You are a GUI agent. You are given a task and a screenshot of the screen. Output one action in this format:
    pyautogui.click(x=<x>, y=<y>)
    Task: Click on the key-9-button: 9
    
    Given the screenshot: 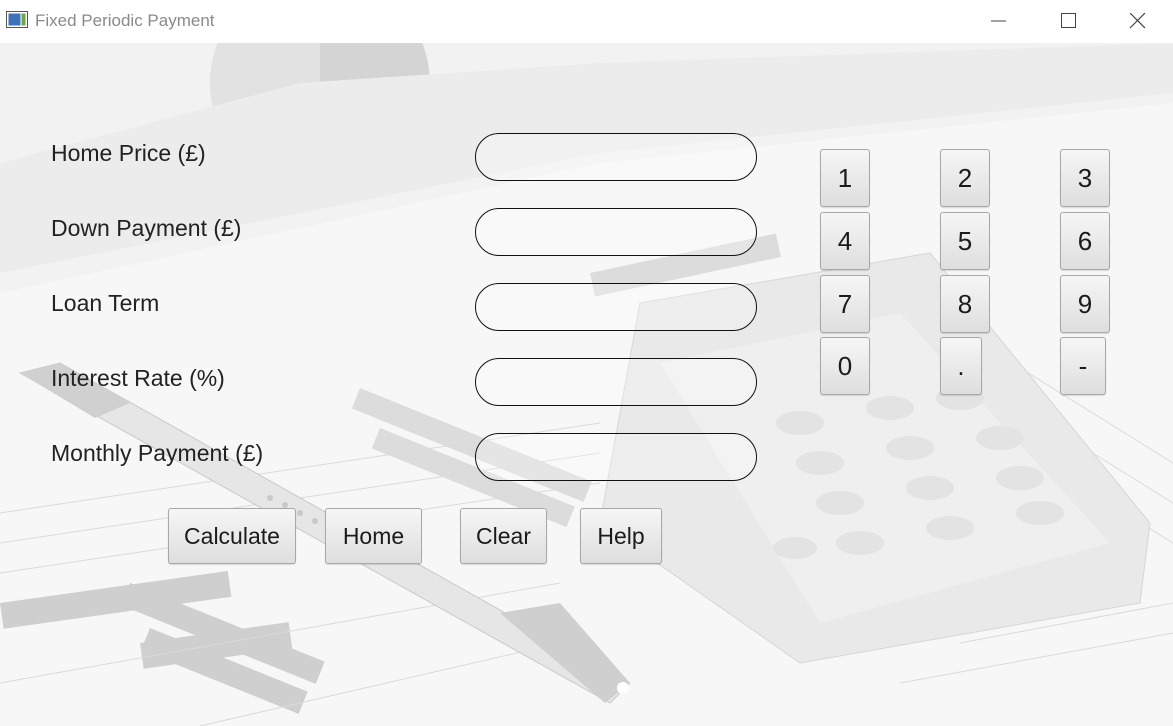 What is the action you would take?
    pyautogui.click(x=1085, y=304)
    